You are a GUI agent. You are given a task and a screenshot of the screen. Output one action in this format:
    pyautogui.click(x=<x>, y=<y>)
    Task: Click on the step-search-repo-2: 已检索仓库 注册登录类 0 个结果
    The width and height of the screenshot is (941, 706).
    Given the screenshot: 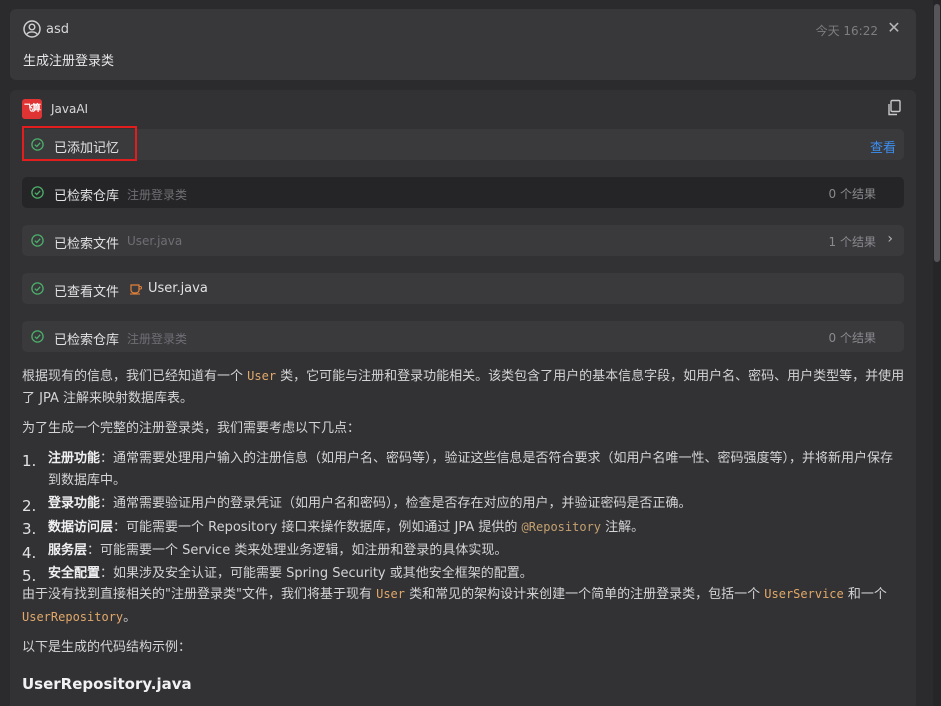 What is the action you would take?
    pyautogui.click(x=463, y=336)
    